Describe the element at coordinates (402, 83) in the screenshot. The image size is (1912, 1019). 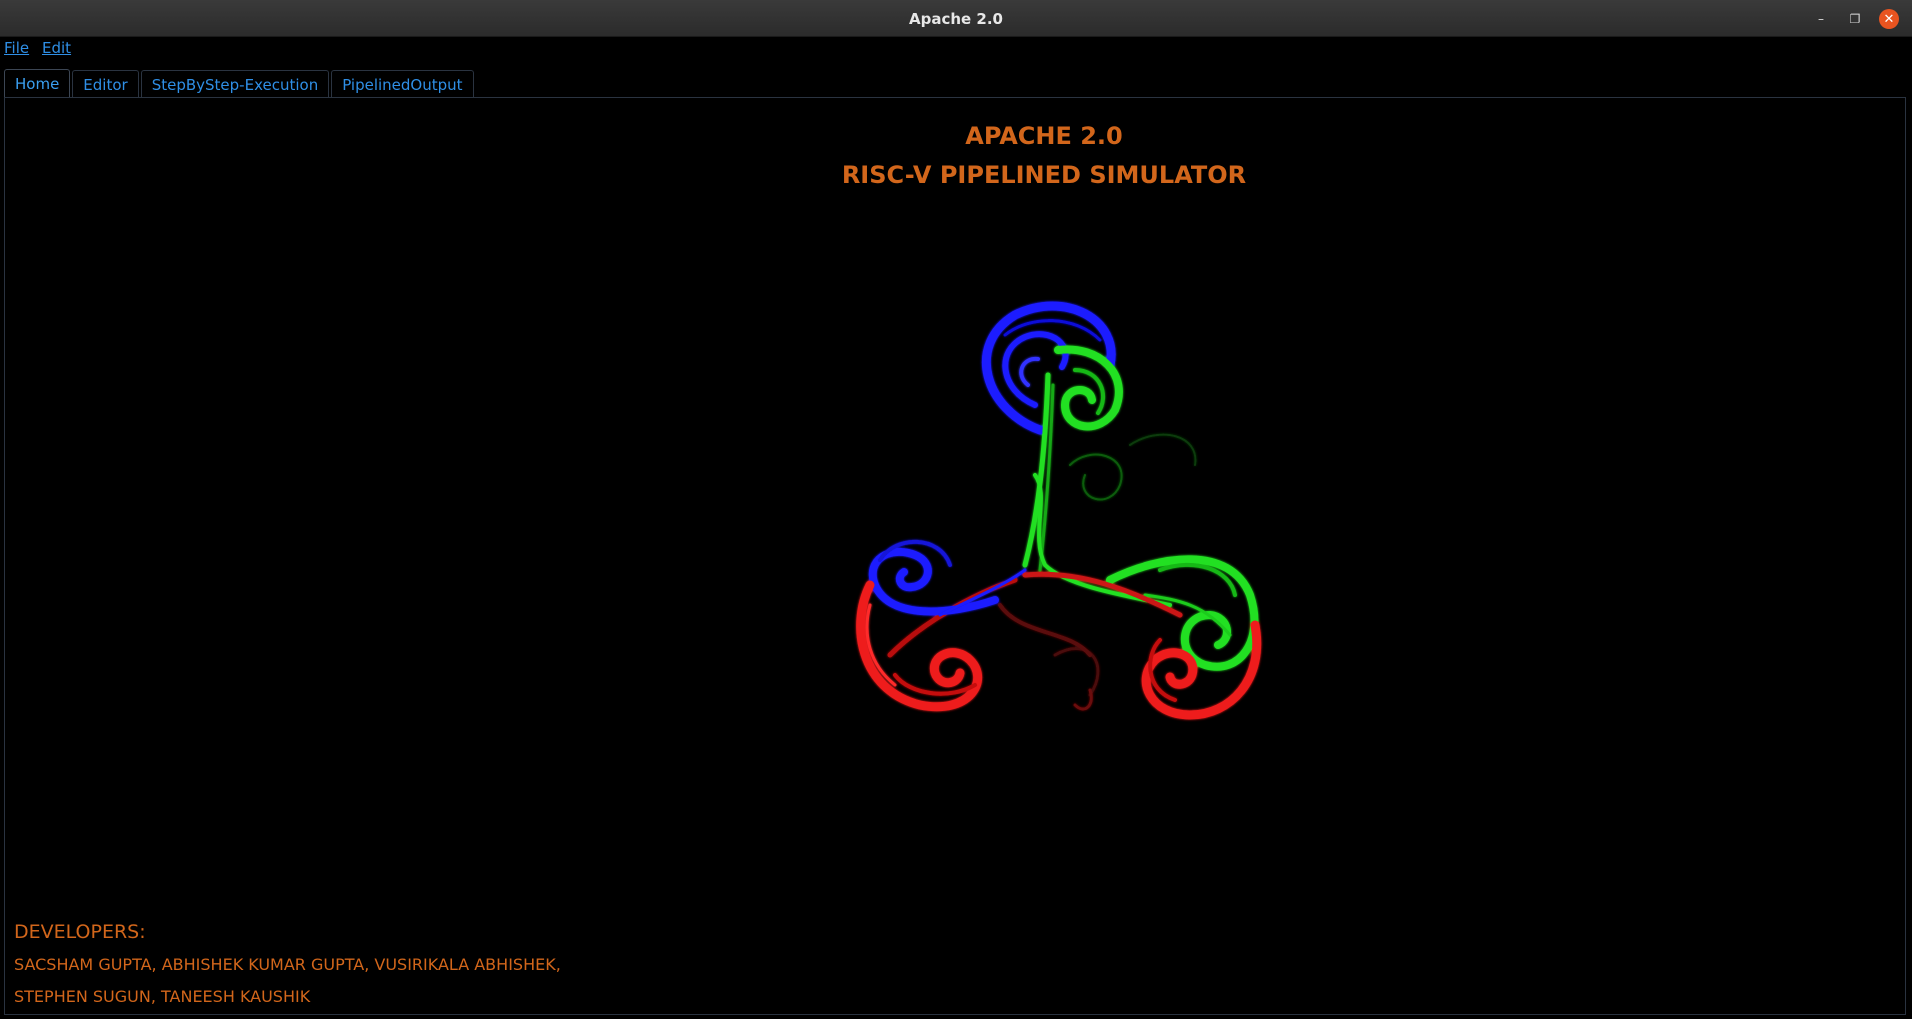
I see `tab-pipelined-output: PipelinedOutput` at that location.